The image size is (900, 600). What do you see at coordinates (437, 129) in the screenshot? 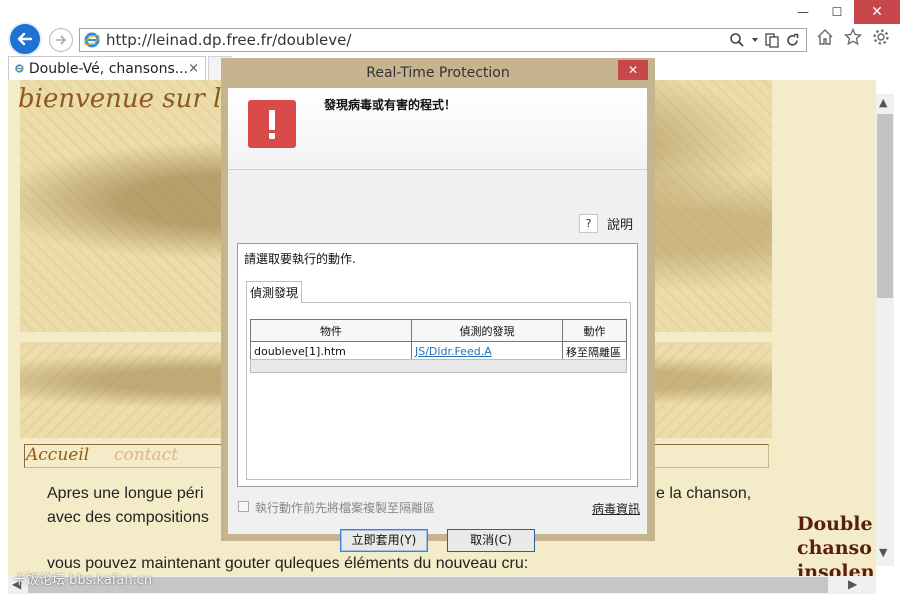
I see `dialog-header: 發現病毒或有害的程式！` at bounding box center [437, 129].